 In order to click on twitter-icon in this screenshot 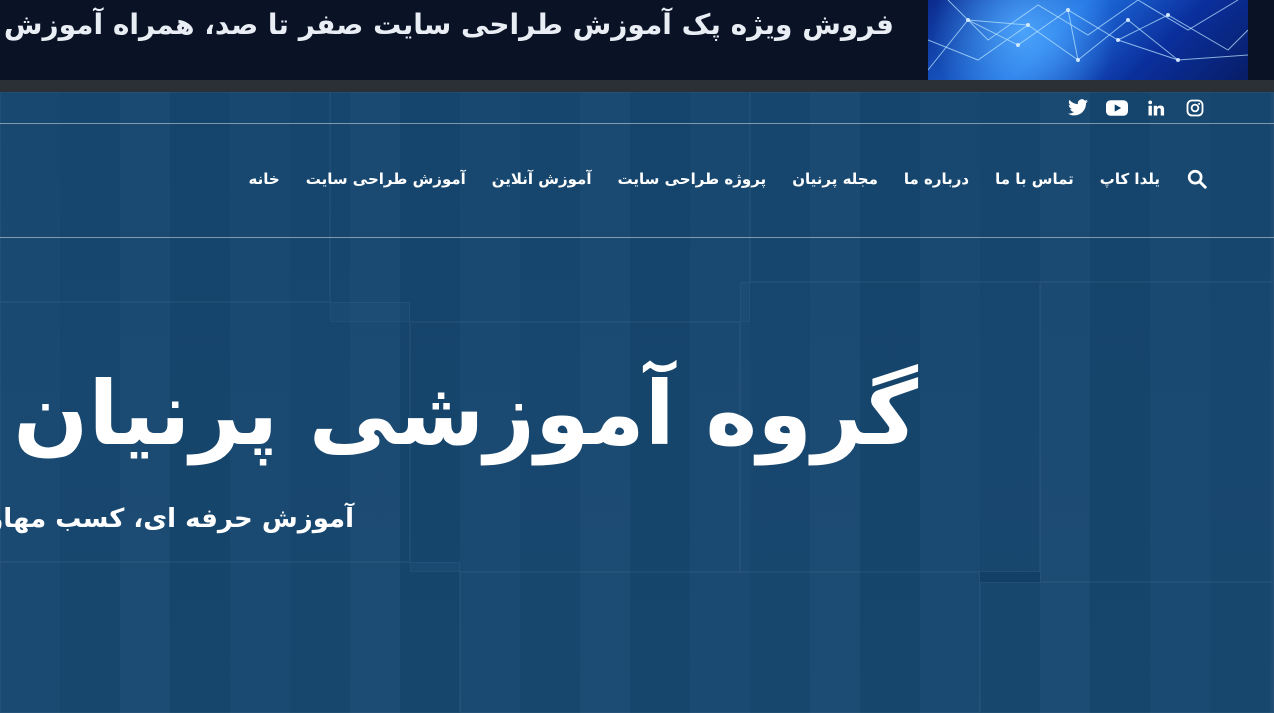, I will do `click(1078, 108)`.